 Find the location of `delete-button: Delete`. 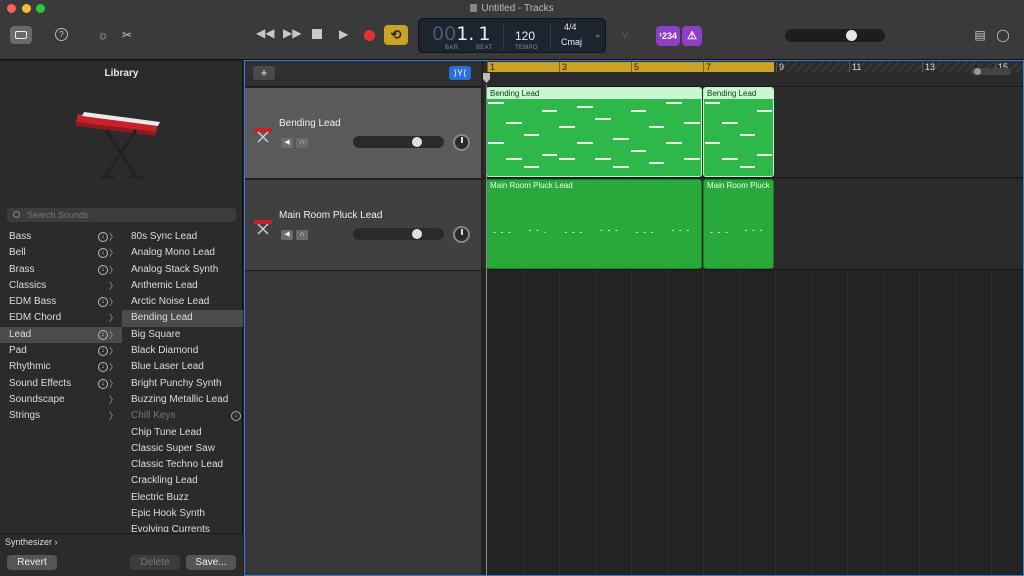

delete-button: Delete is located at coordinates (155, 562).